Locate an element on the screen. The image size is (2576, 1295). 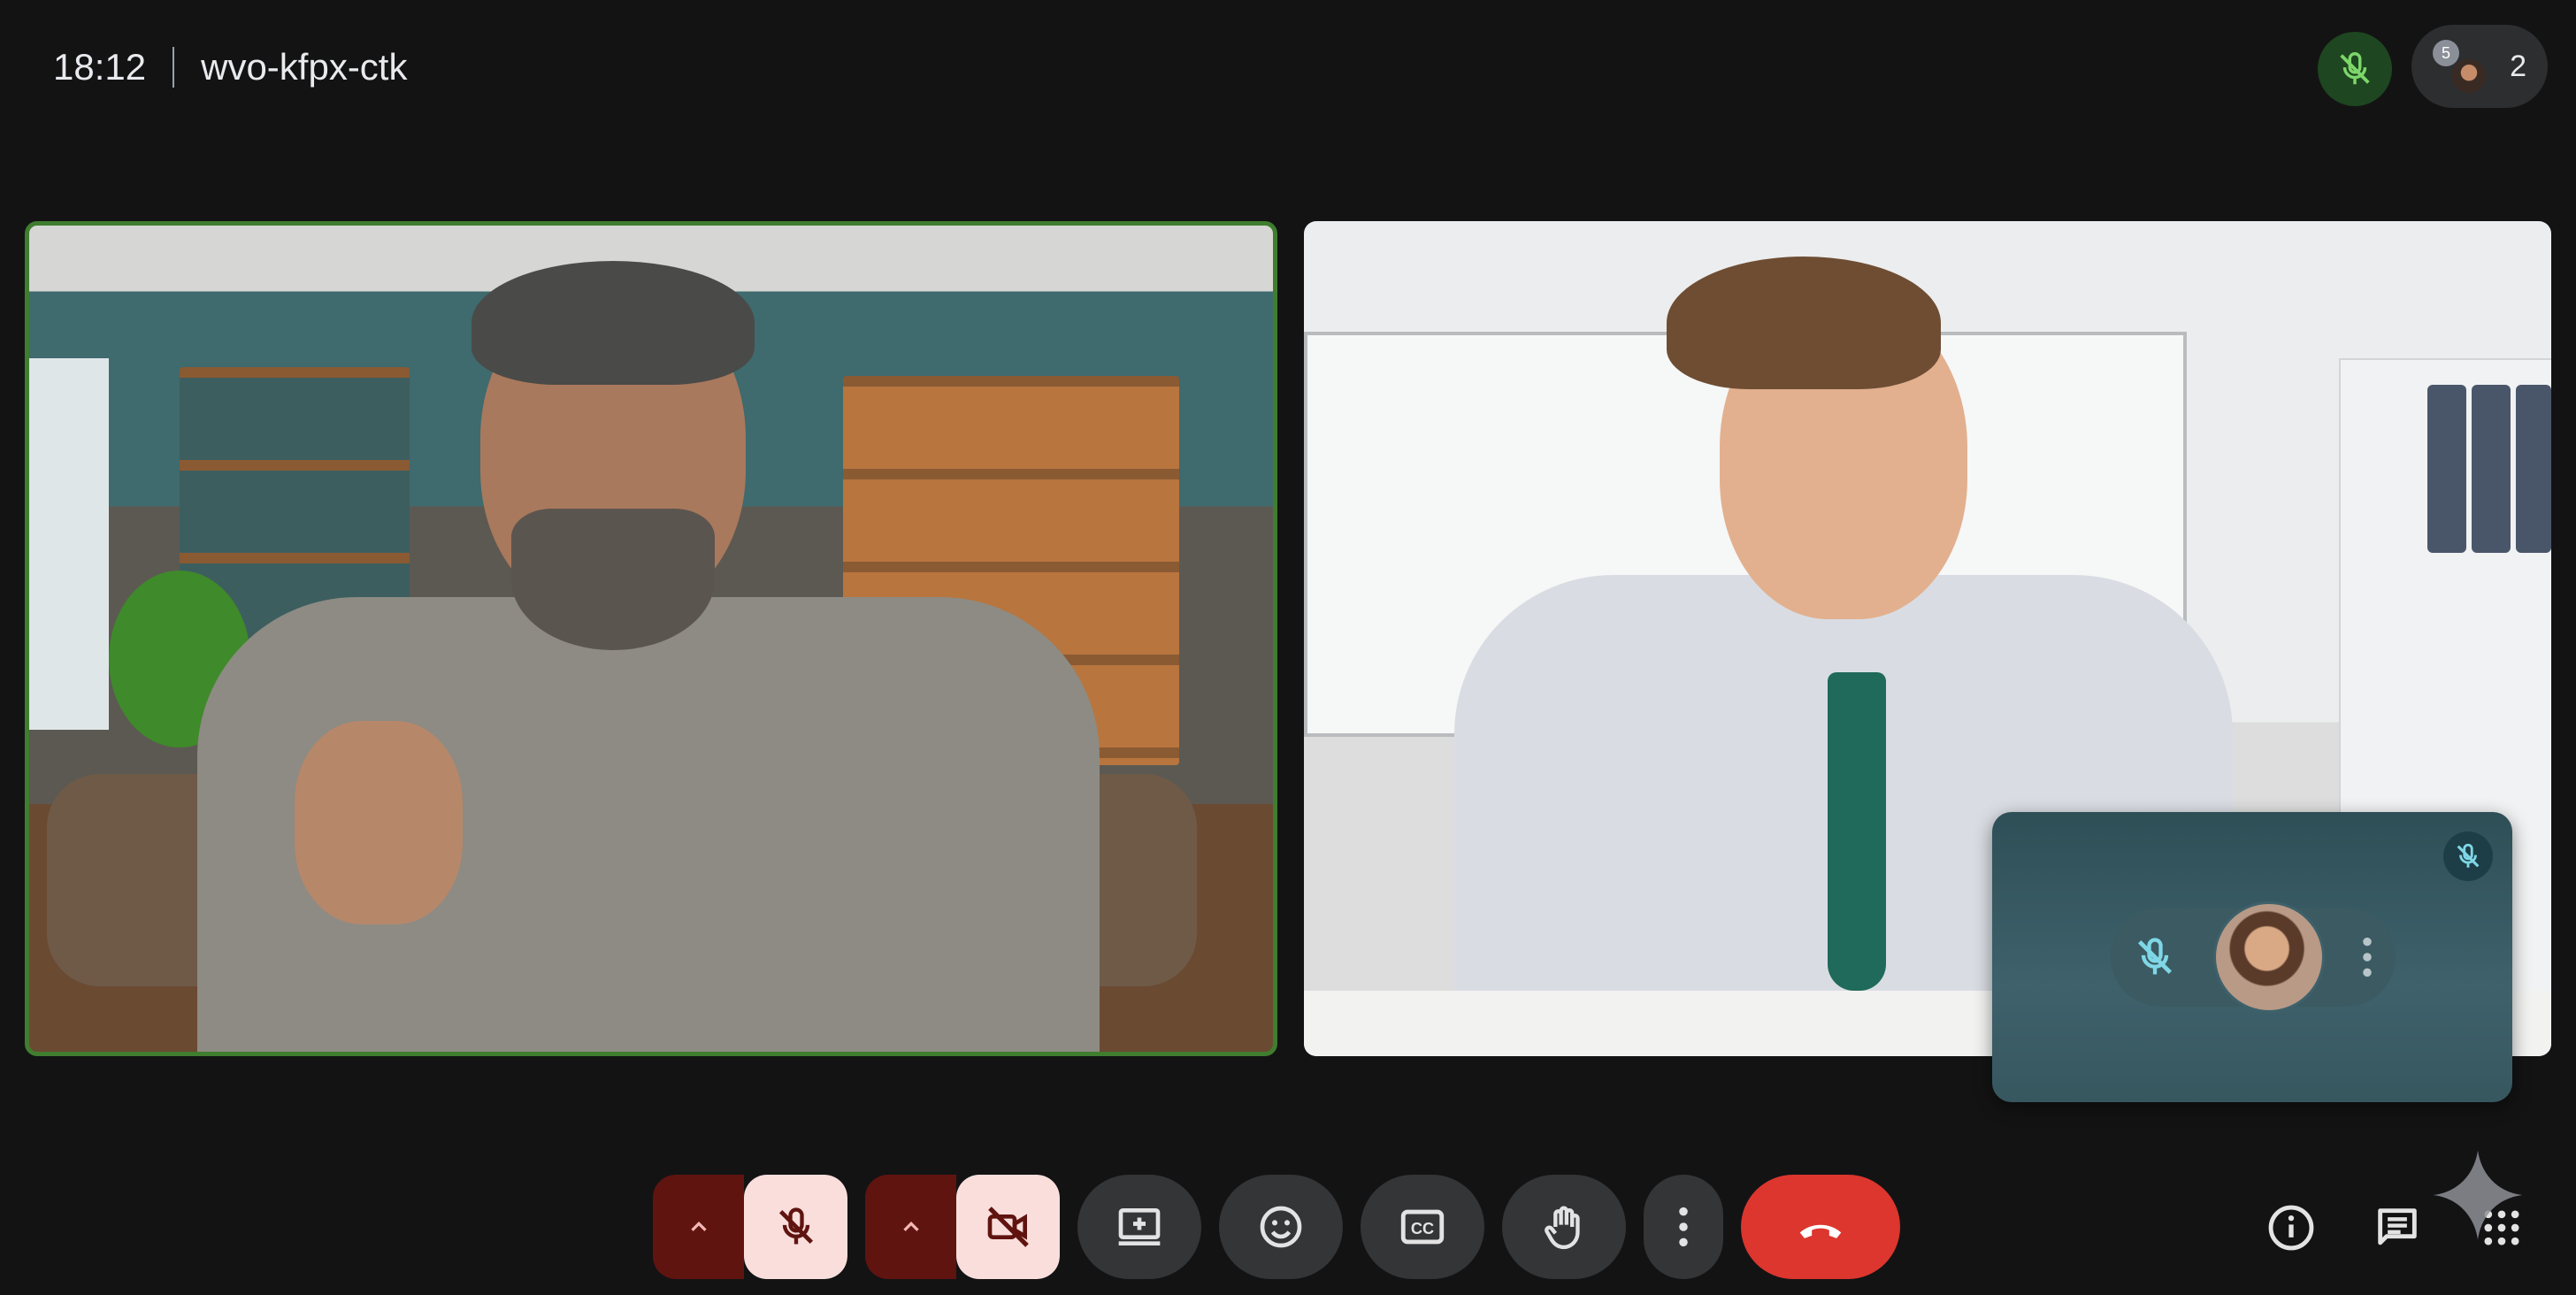
more-options-button is located at coordinates (1683, 1227).